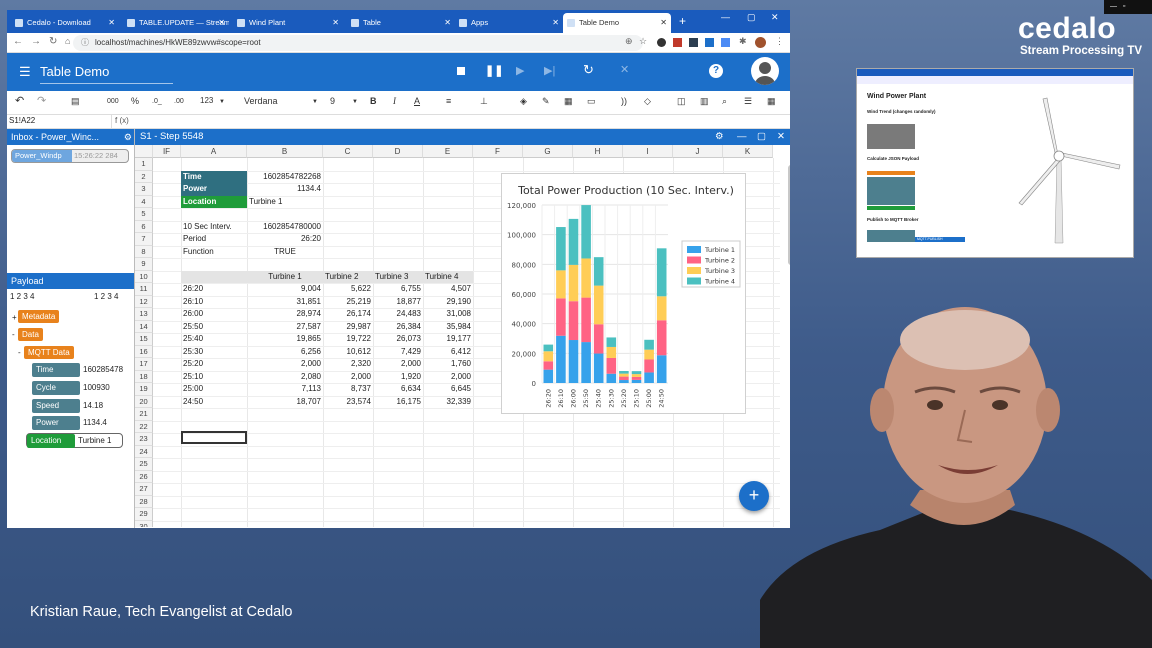 The height and width of the screenshot is (648, 1152). Describe the element at coordinates (285, 289) in the screenshot. I see `cell-b11: 9,004` at that location.